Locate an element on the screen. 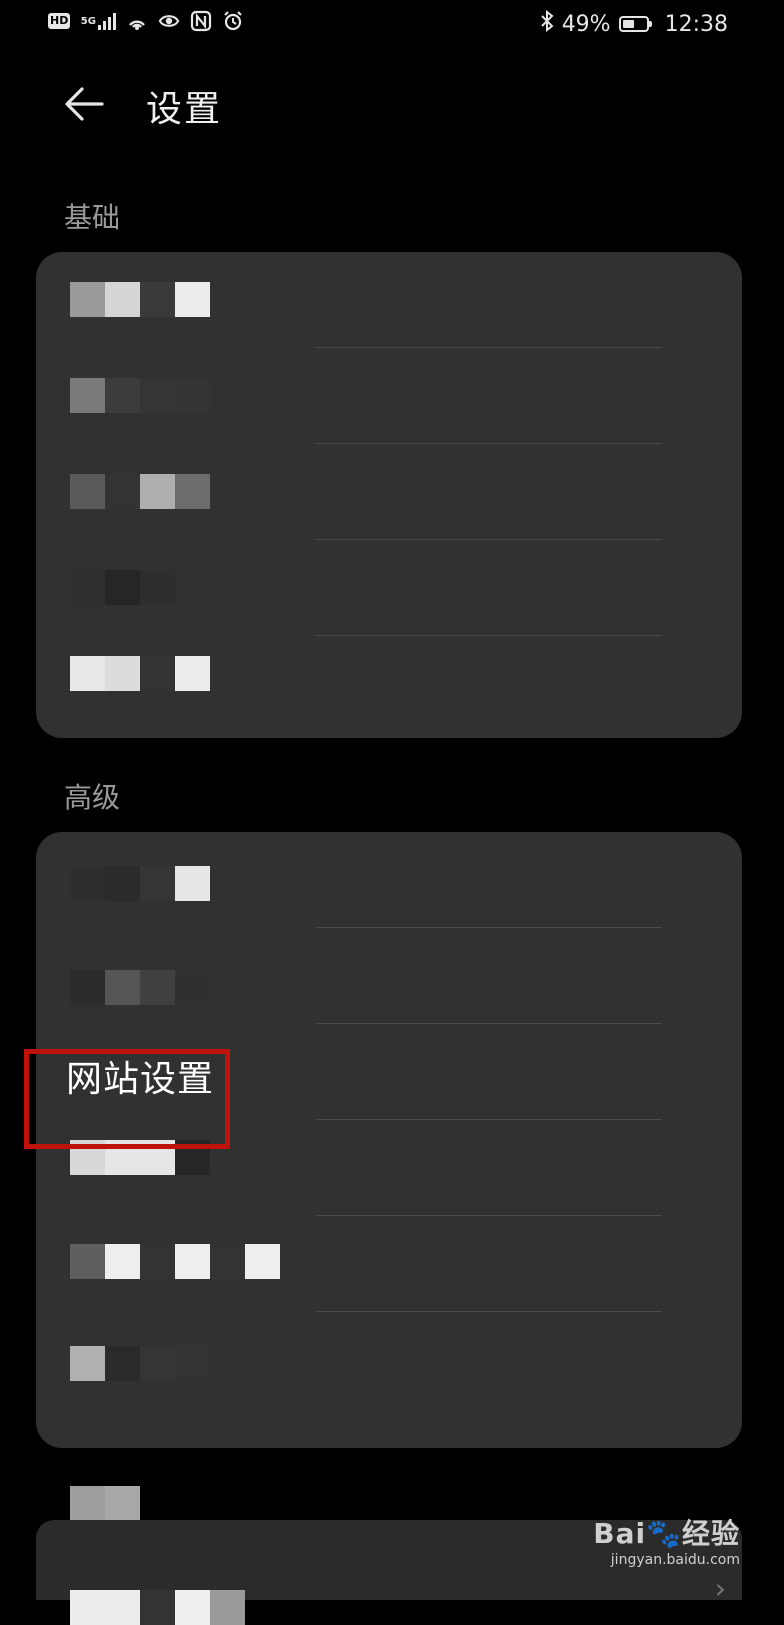 The image size is (784, 1625). nfc-icon is located at coordinates (201, 21).